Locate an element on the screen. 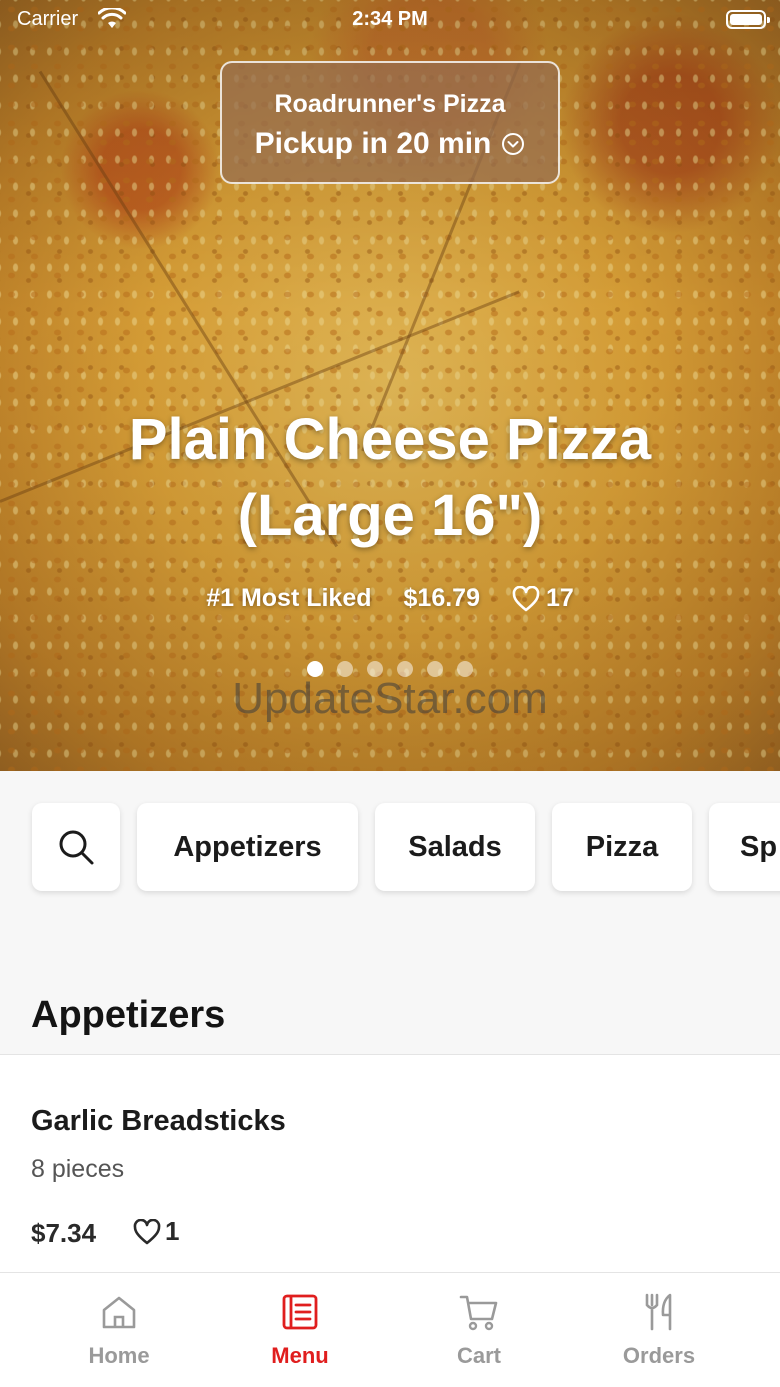 The width and height of the screenshot is (780, 1387). cart-icon is located at coordinates (478, 1313).